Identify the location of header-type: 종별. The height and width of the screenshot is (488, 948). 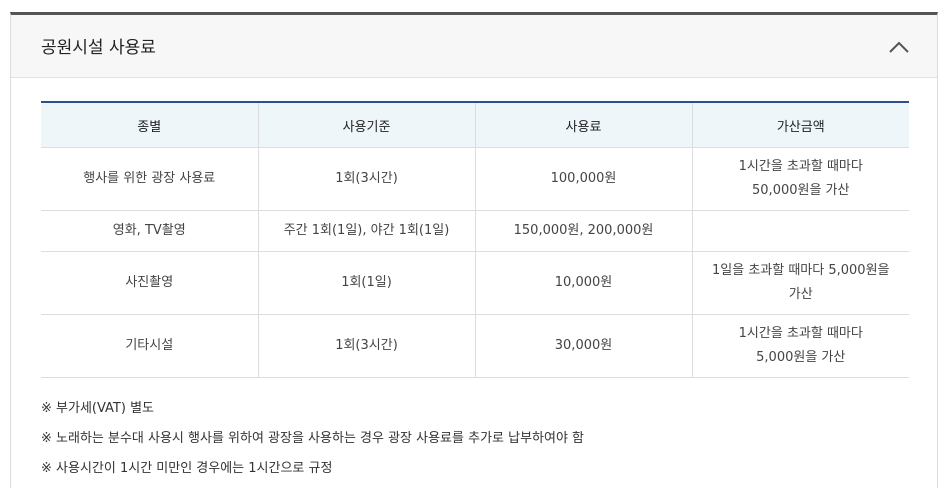
(149, 125).